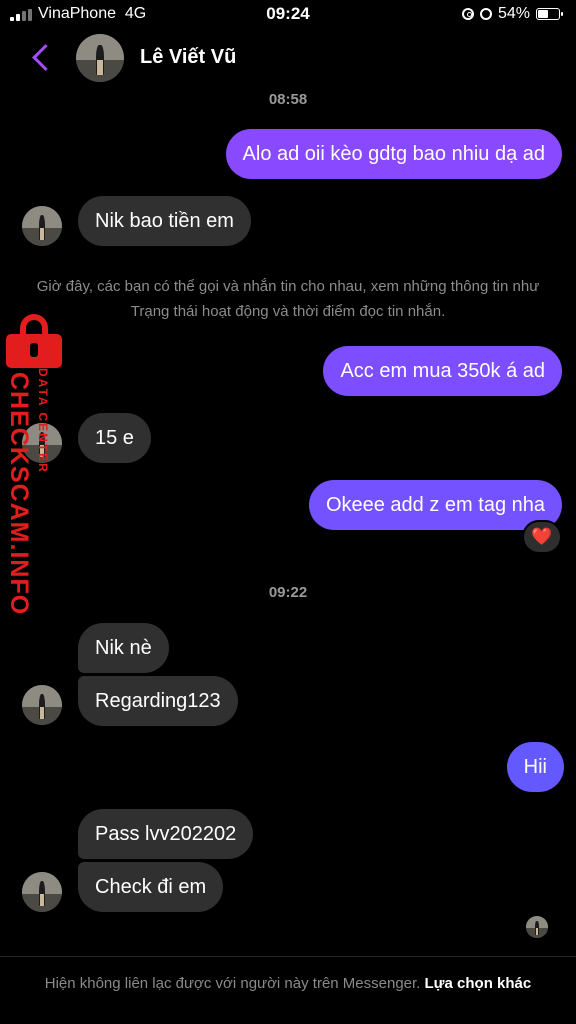 This screenshot has height=1024, width=576. What do you see at coordinates (158, 701) in the screenshot?
I see `incoming-message: Regarding123` at bounding box center [158, 701].